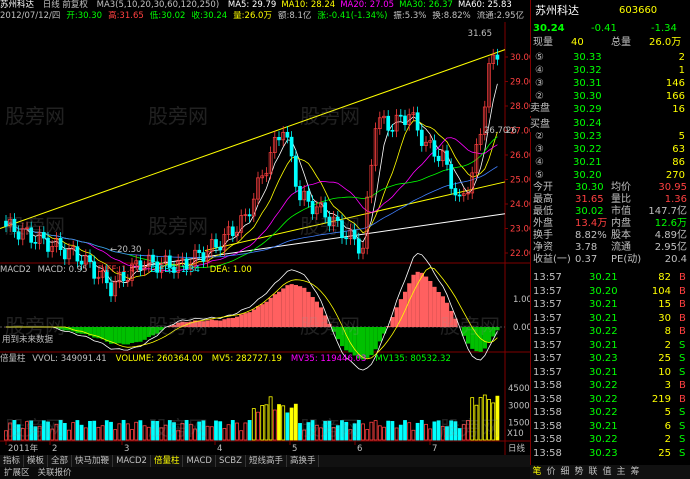 The image size is (690, 479). What do you see at coordinates (587, 70) in the screenshot?
I see `order-price: 30.32` at bounding box center [587, 70].